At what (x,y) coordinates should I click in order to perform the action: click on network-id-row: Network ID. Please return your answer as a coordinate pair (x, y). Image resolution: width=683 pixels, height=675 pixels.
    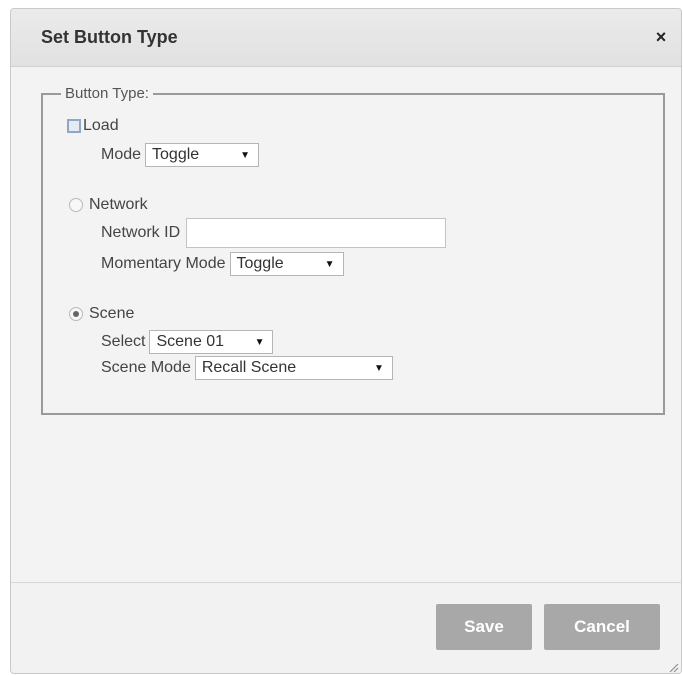
    Looking at the image, I should click on (274, 233).